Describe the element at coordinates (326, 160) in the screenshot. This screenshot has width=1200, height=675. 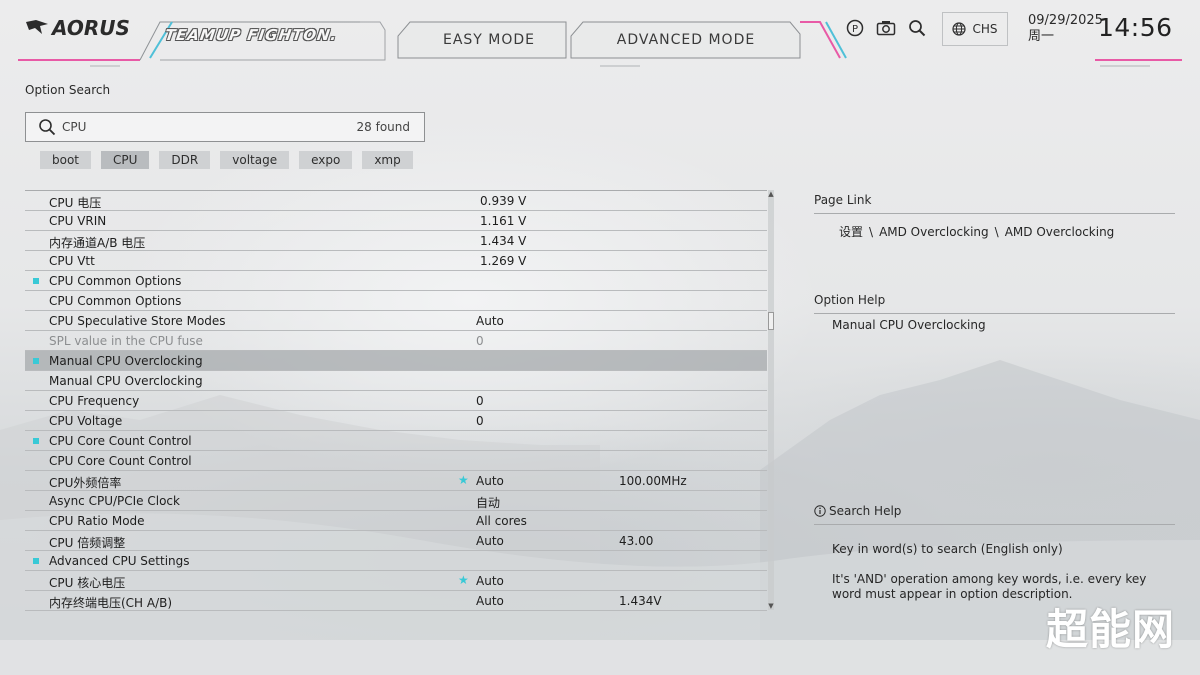
I see `keyword-chip-expo: expo` at that location.